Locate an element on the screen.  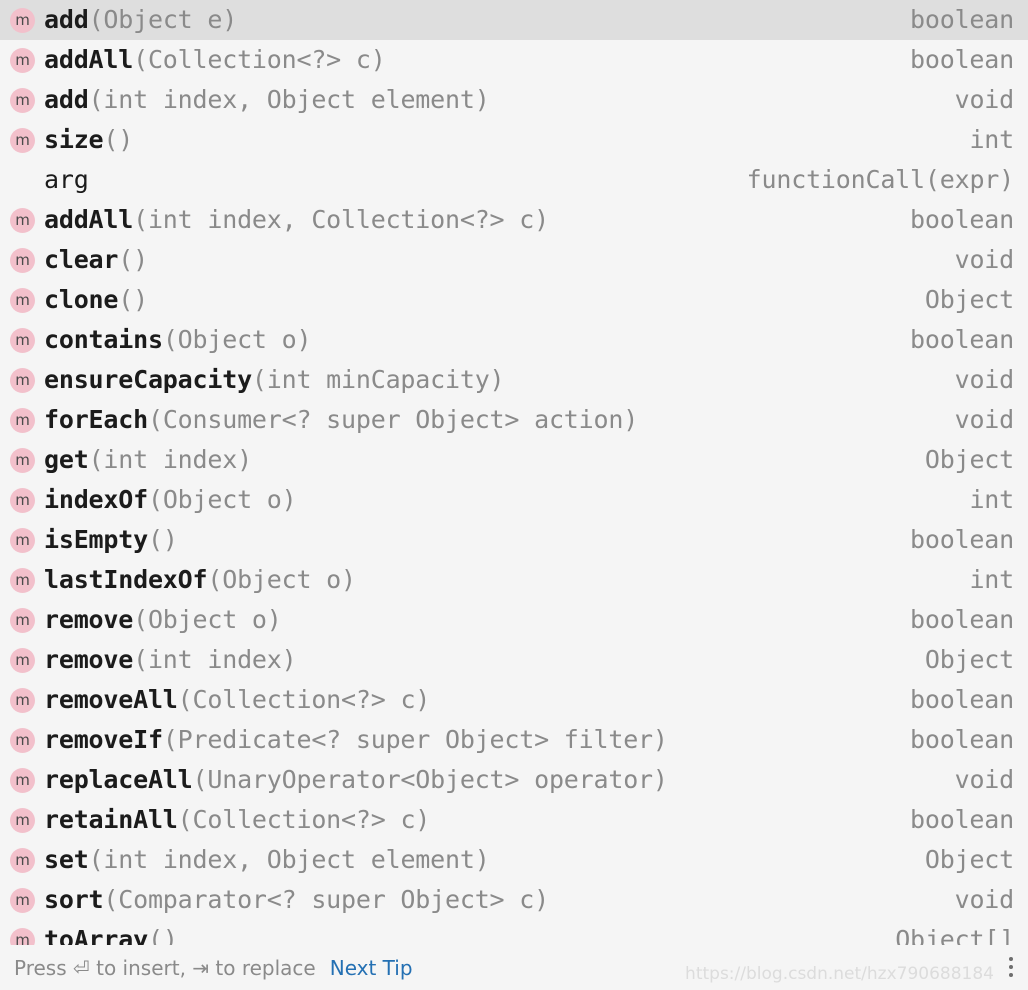
completion-item-label: size() is located at coordinates (88, 140).